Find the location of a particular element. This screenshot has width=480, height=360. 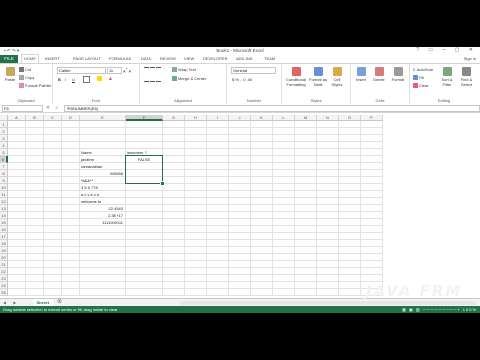

cut-button: Cut is located at coordinates (25, 70).